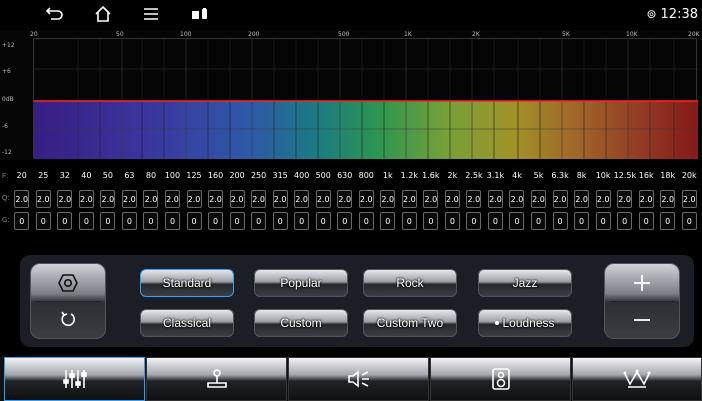  Describe the element at coordinates (497, 323) in the screenshot. I see `loudness-indicator-dot` at that location.